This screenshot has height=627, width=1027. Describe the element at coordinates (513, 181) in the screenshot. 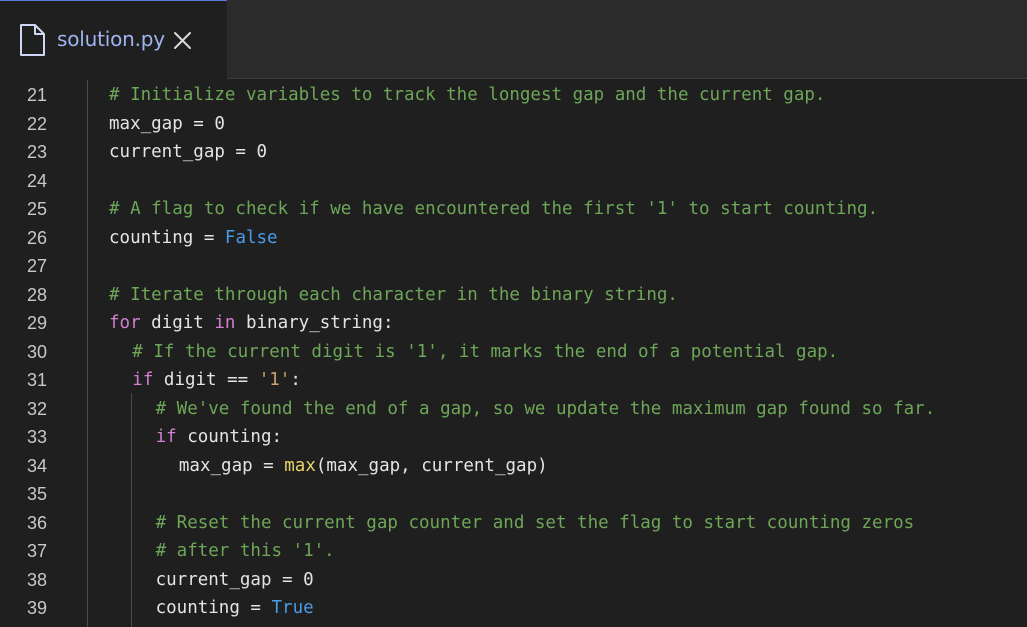

I see `code-line: 24` at that location.